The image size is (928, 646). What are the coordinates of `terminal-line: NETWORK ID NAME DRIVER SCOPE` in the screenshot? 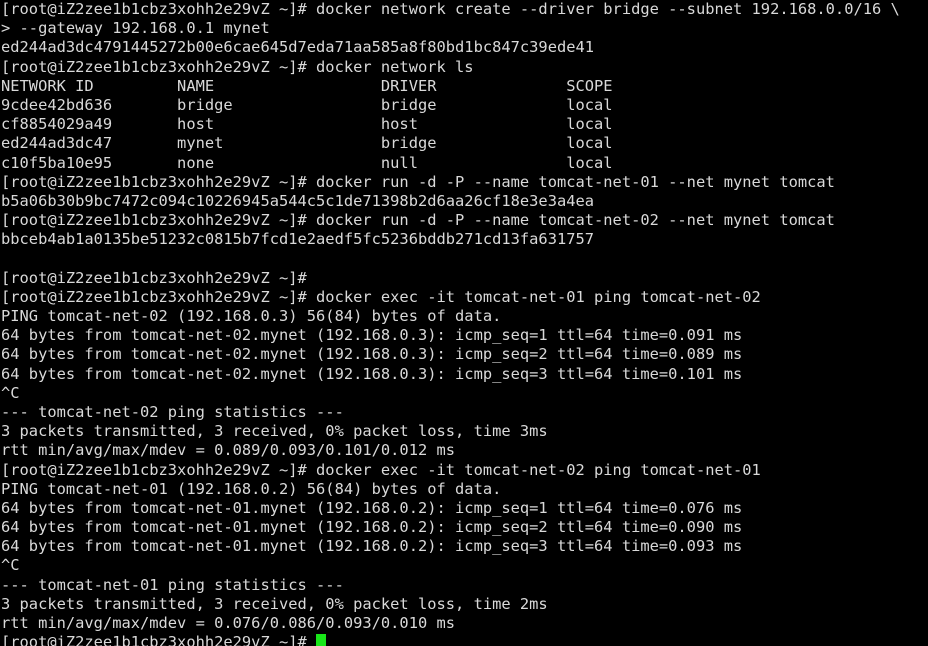 It's located at (307, 85).